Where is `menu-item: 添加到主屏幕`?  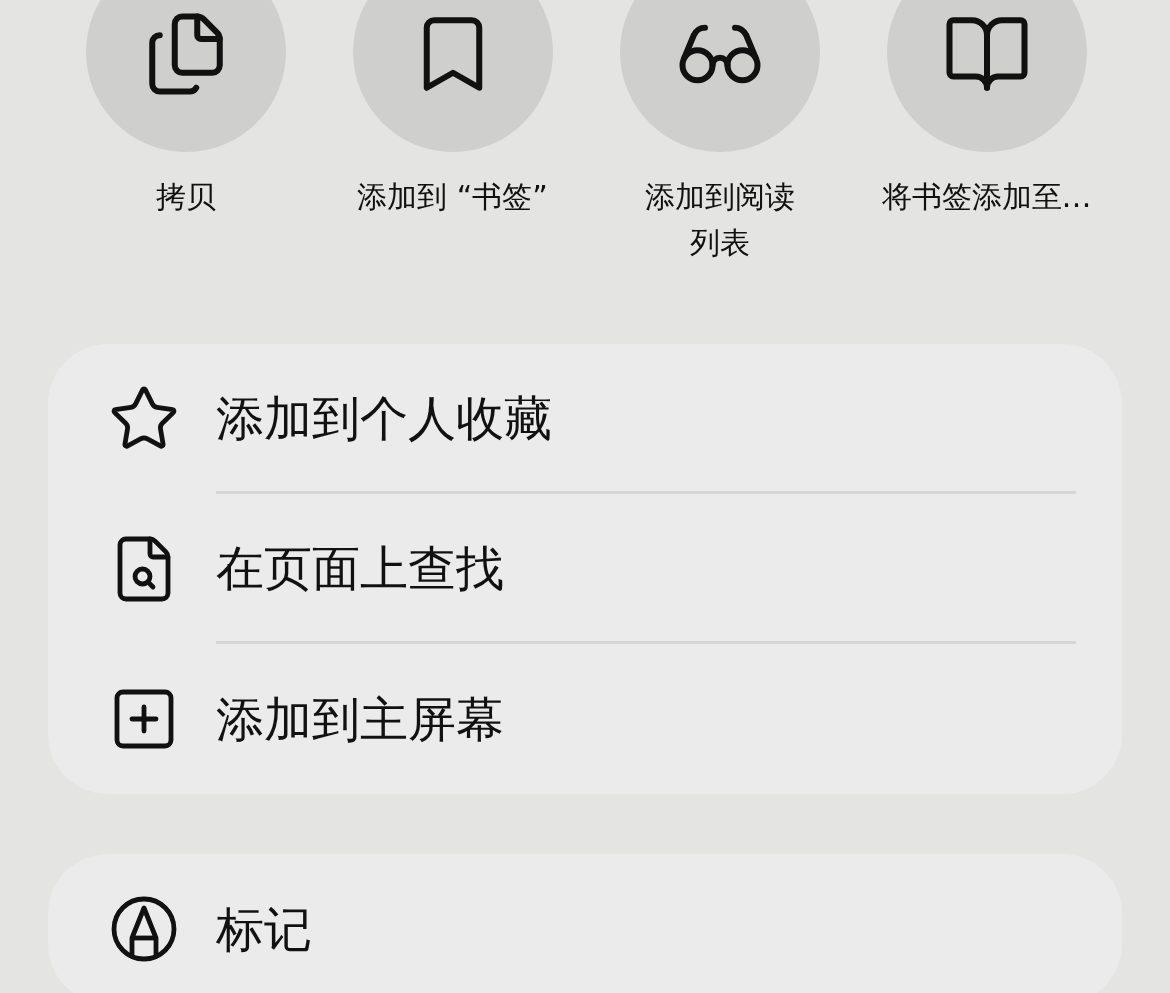
menu-item: 添加到主屏幕 is located at coordinates (585, 719).